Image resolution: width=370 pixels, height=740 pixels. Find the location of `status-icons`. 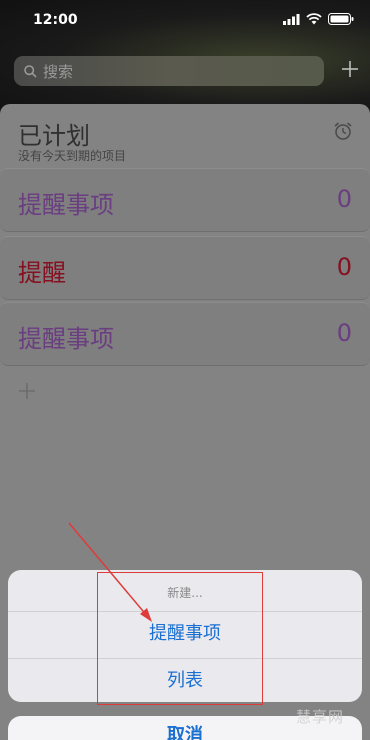

status-icons is located at coordinates (318, 19).